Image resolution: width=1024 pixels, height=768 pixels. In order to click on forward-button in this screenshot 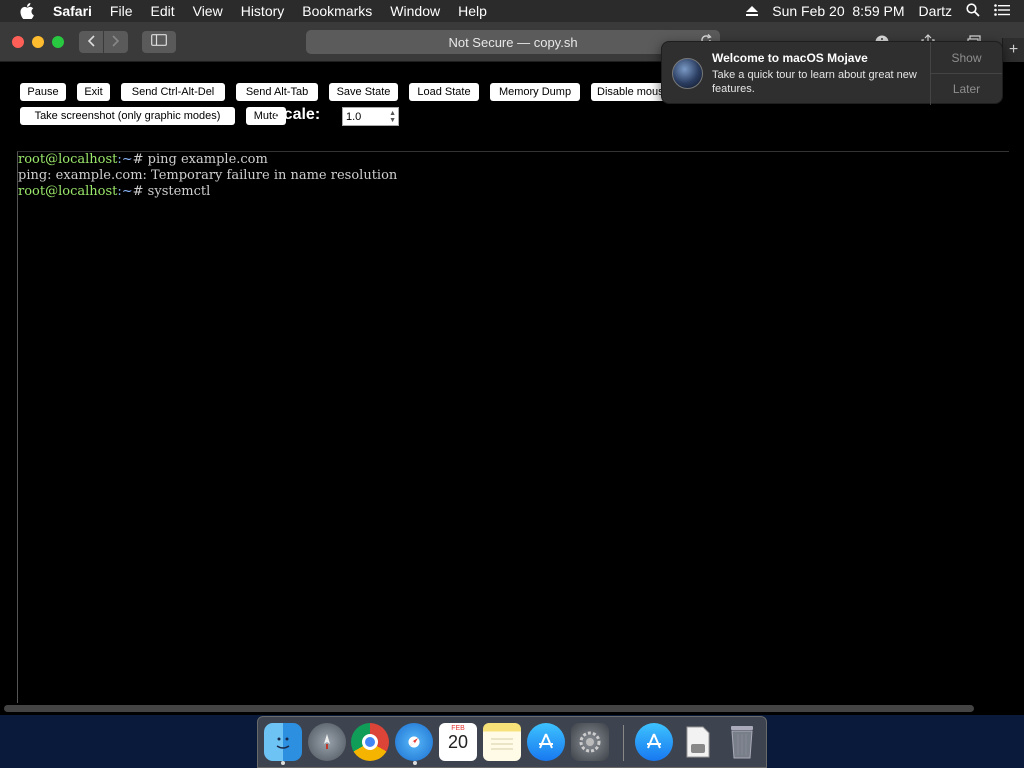, I will do `click(116, 42)`.